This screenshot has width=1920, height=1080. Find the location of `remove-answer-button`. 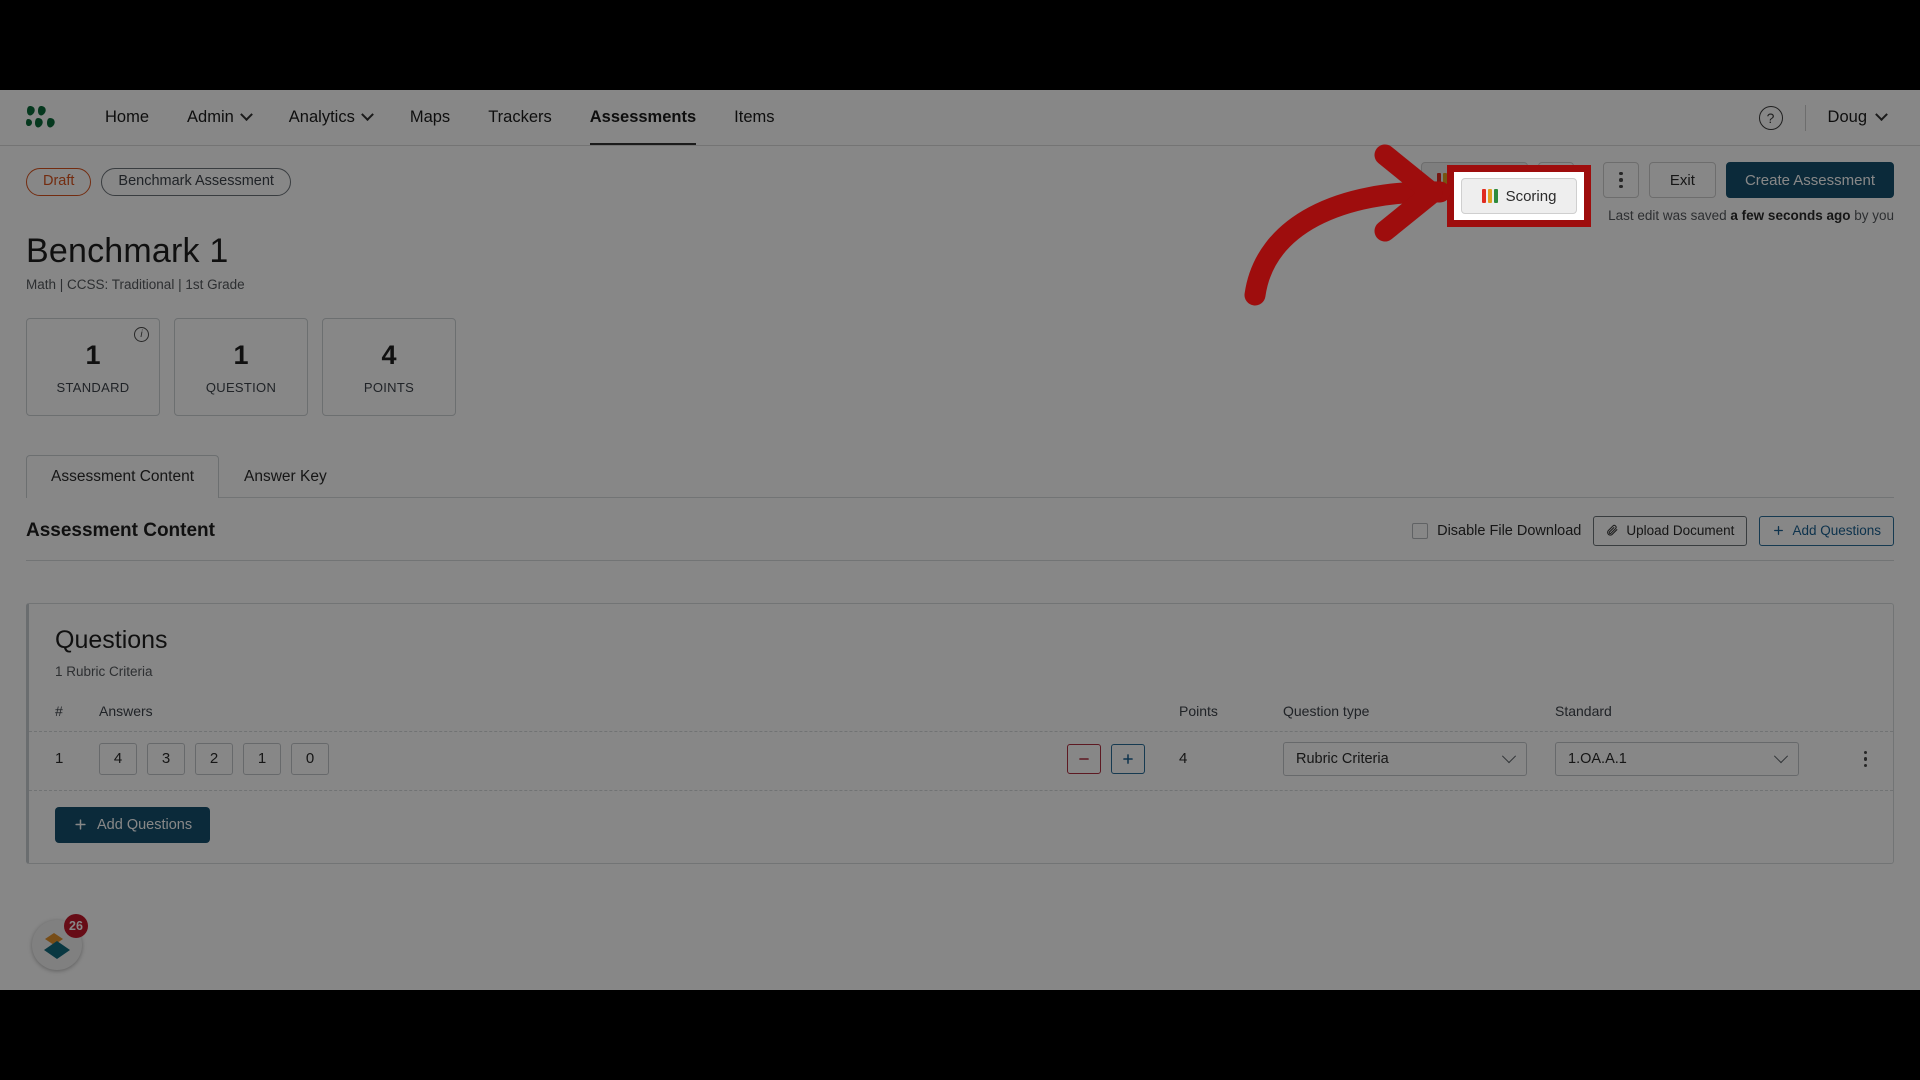

remove-answer-button is located at coordinates (1084, 758).